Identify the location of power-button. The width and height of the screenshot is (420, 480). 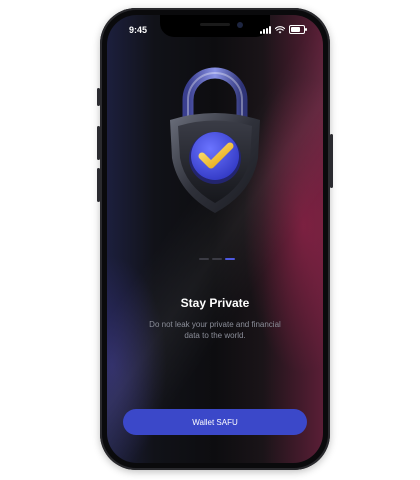
(331, 161).